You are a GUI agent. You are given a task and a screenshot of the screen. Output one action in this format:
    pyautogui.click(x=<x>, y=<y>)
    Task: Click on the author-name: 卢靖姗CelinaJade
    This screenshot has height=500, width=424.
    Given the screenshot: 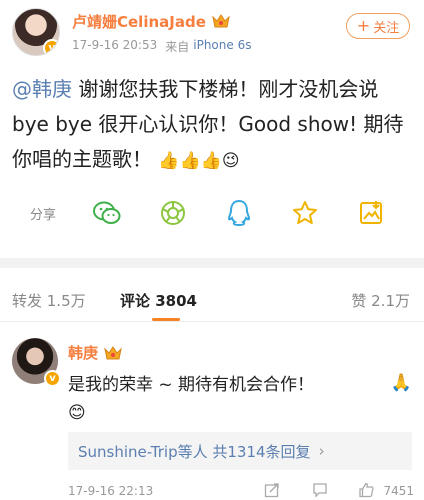 What is the action you would take?
    pyautogui.click(x=139, y=21)
    